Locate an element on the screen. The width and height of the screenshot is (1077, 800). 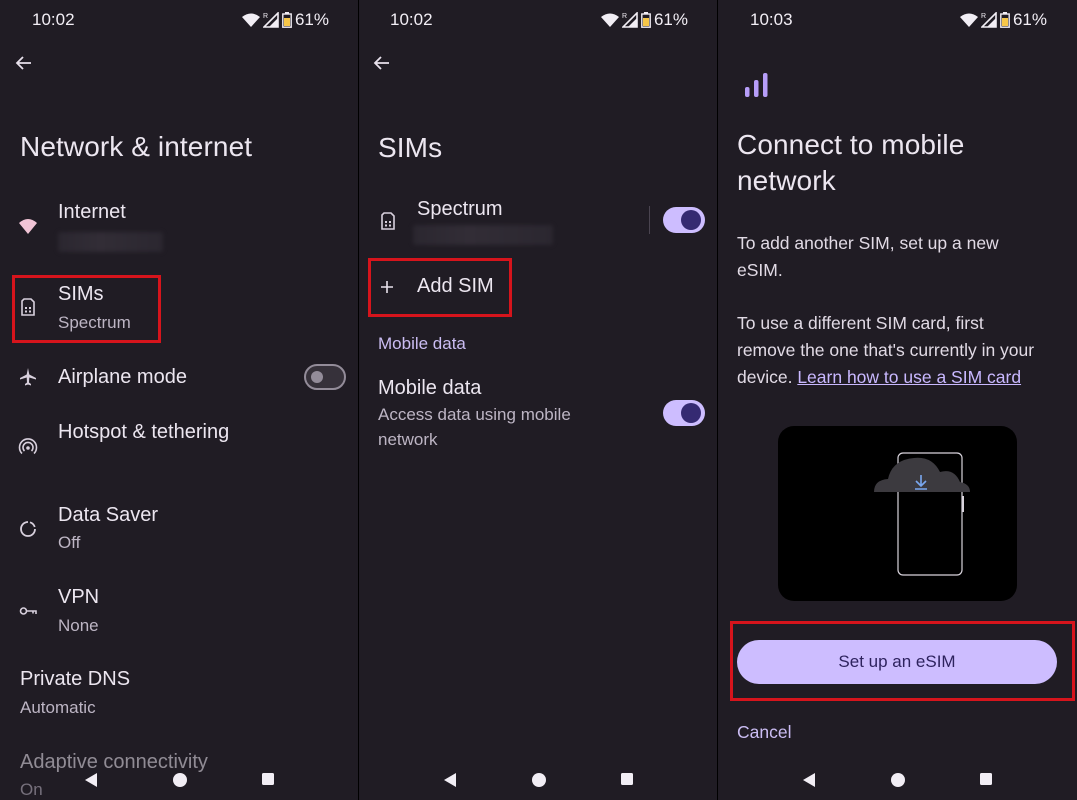
vpn-key-icon is located at coordinates (28, 611).